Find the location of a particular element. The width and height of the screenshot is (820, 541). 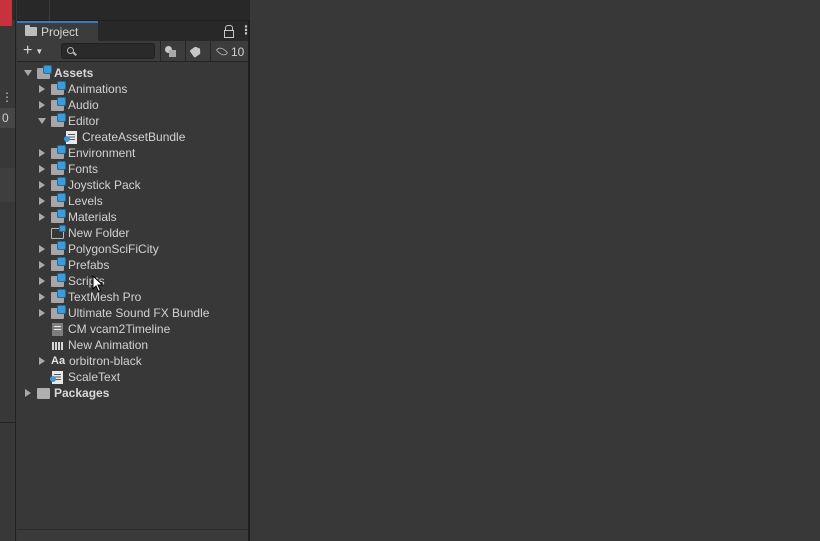

project-toolbar: + ▼ 10 is located at coordinates (132, 51).